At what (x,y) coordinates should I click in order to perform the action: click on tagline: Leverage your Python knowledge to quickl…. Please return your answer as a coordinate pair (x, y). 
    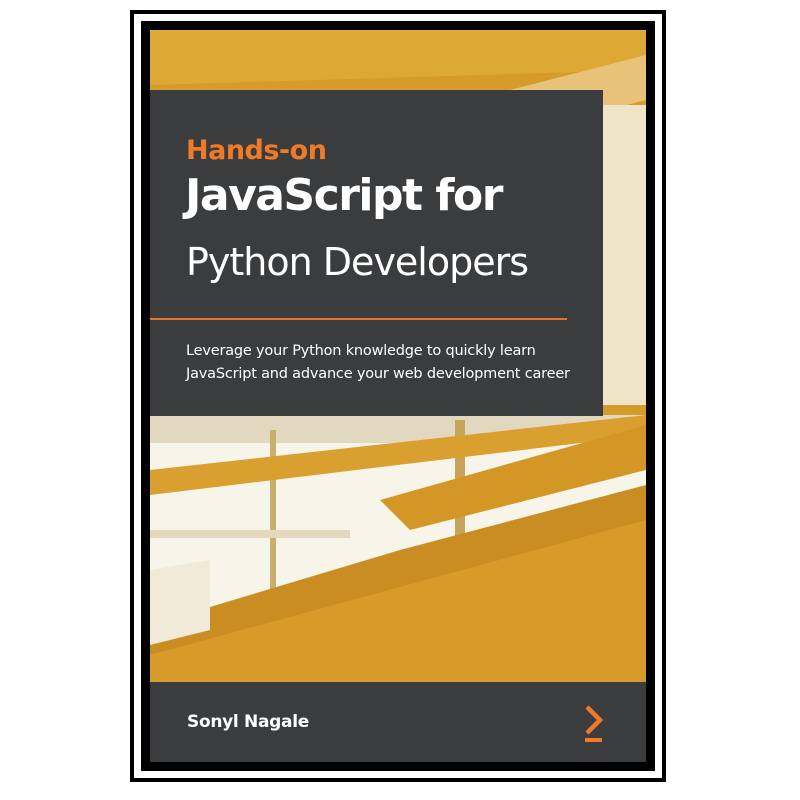
    Looking at the image, I should click on (386, 363).